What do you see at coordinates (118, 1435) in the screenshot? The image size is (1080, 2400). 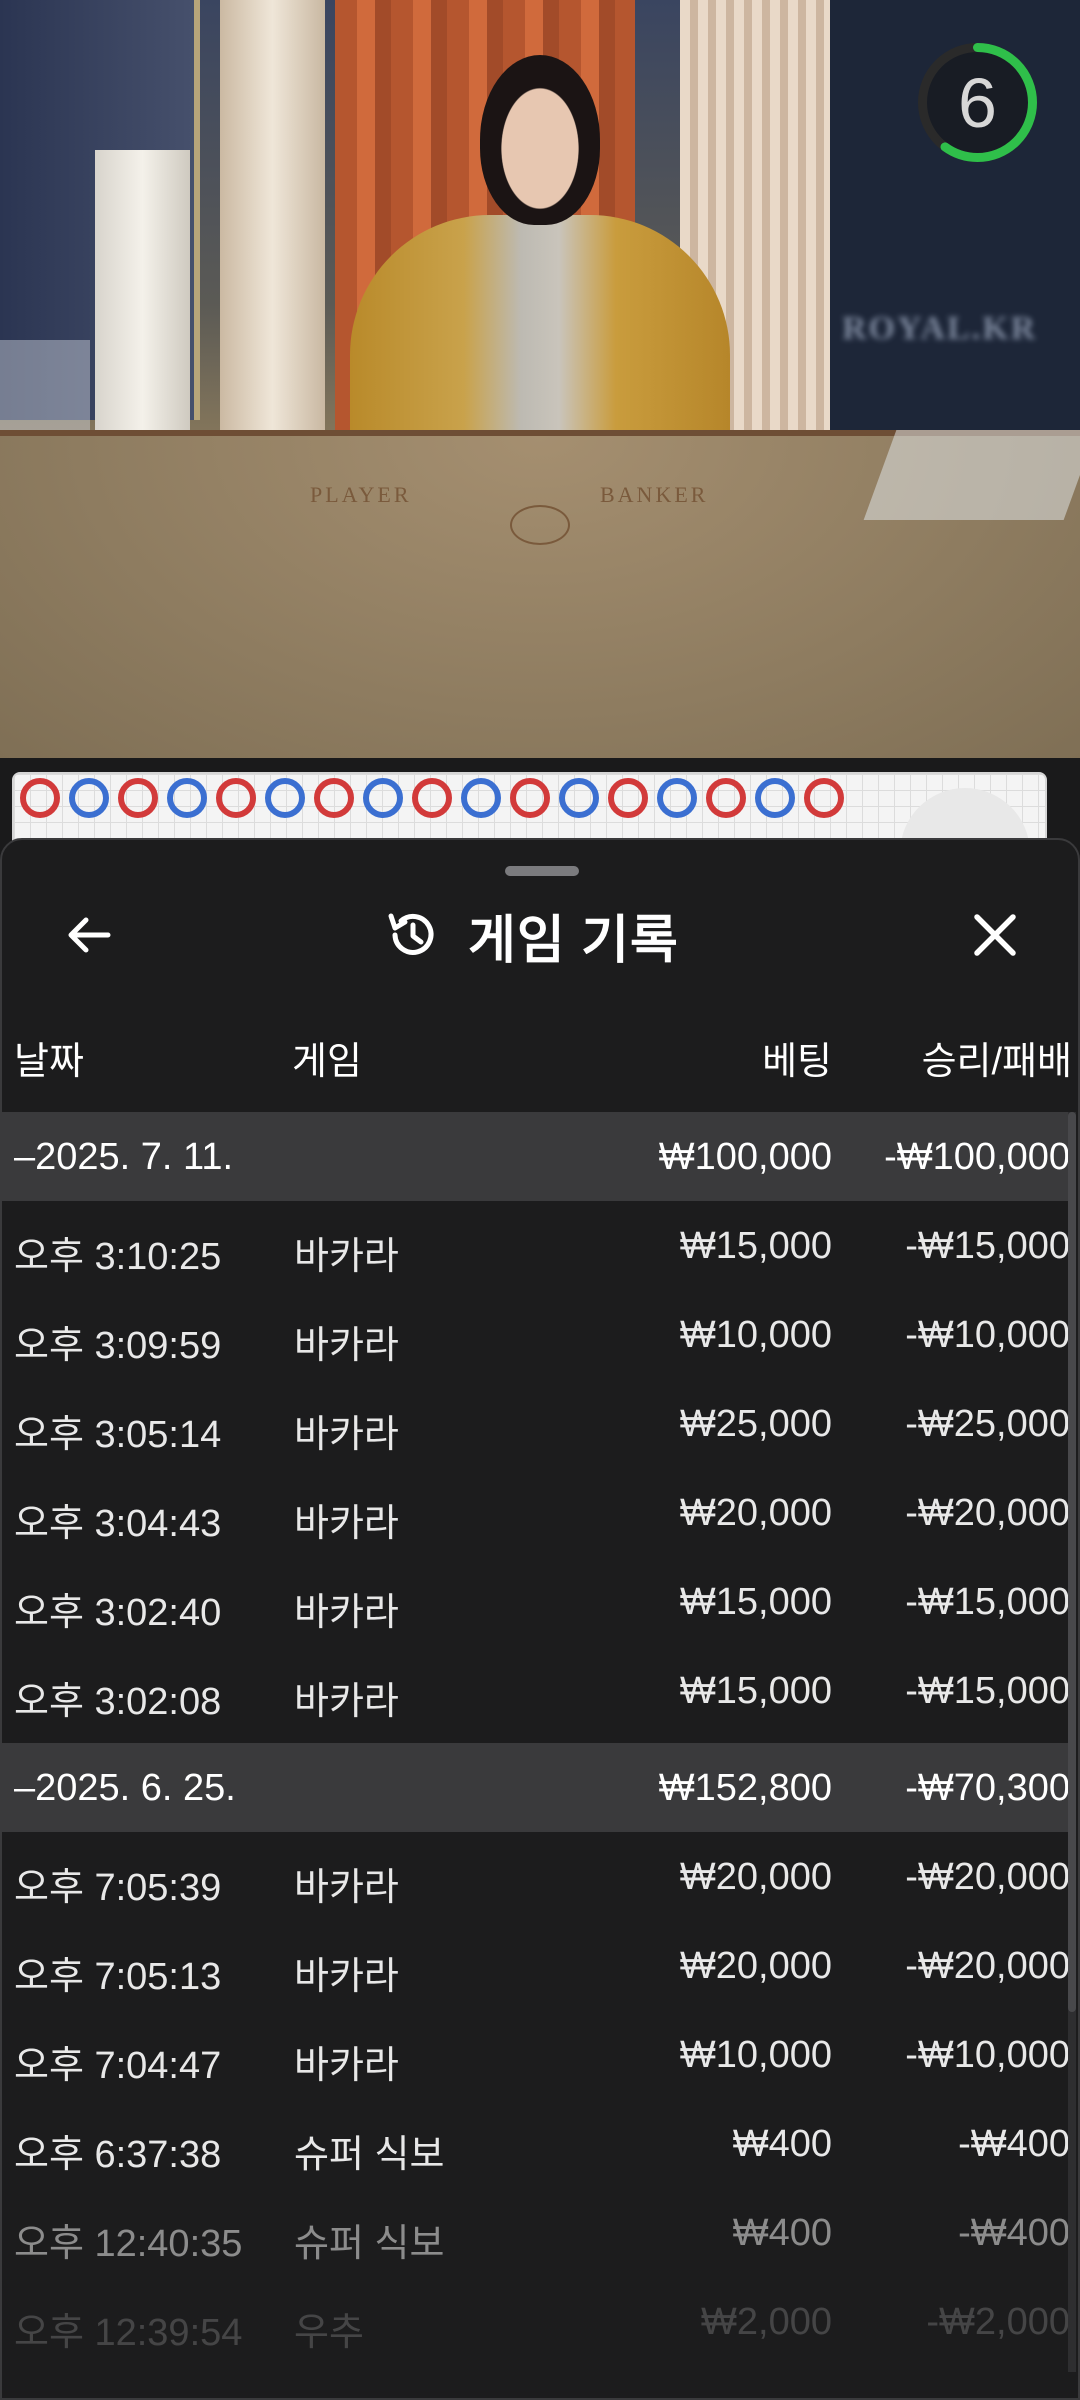 I see `row-time: 오후 3:05:14` at bounding box center [118, 1435].